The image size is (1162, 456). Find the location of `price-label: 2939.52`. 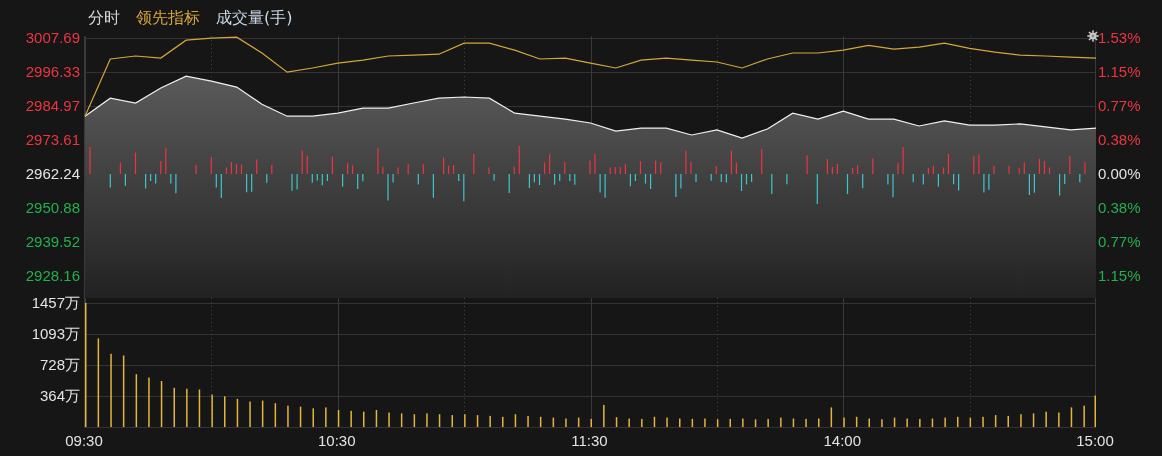

price-label: 2939.52 is located at coordinates (52, 242).